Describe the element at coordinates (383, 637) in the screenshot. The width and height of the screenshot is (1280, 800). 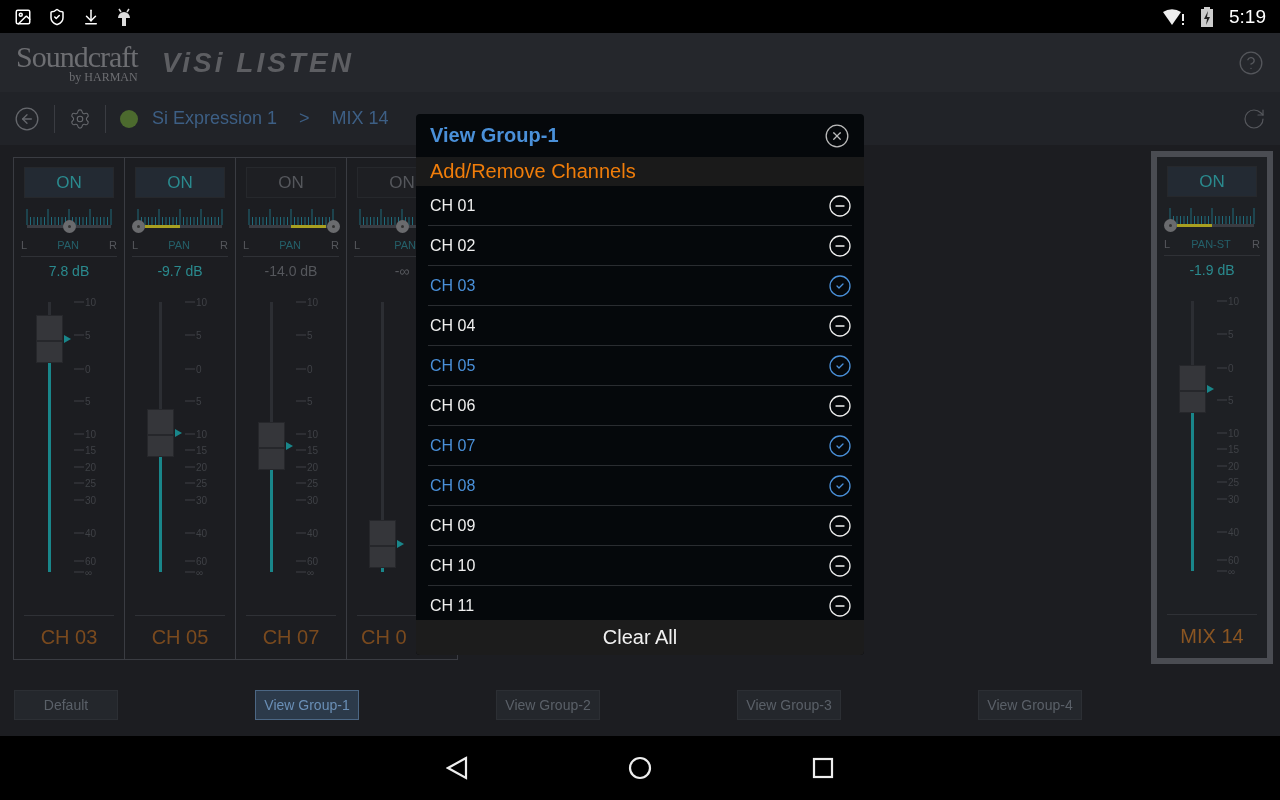
I see `strip-name: CH 0` at that location.